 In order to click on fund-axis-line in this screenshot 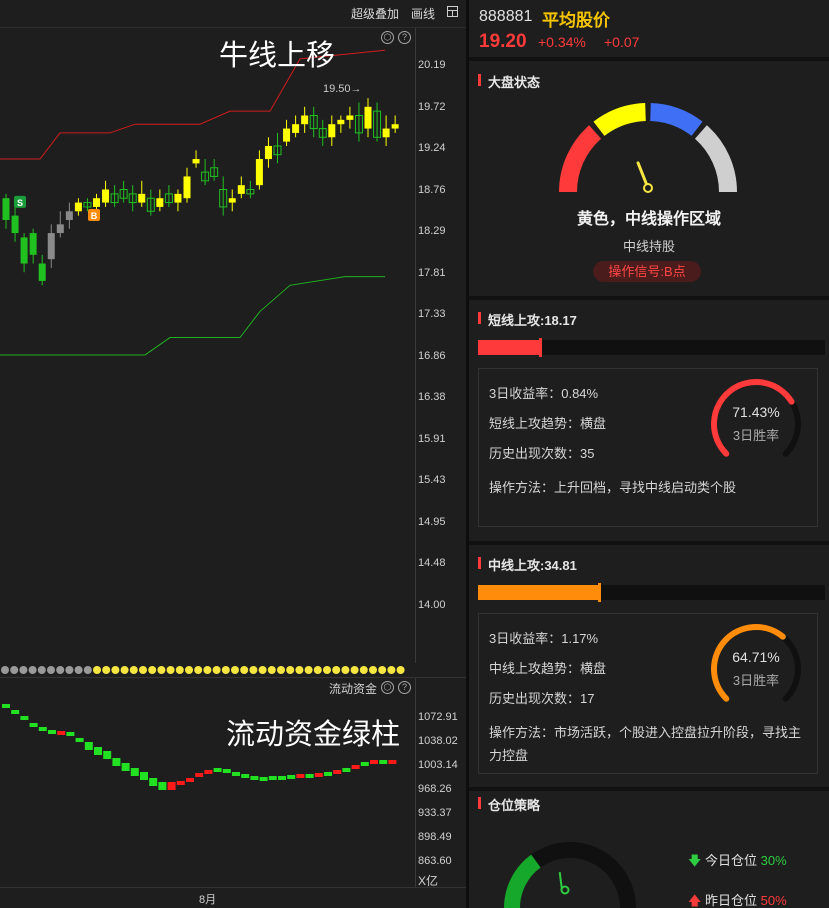, I will do `click(415, 783)`.